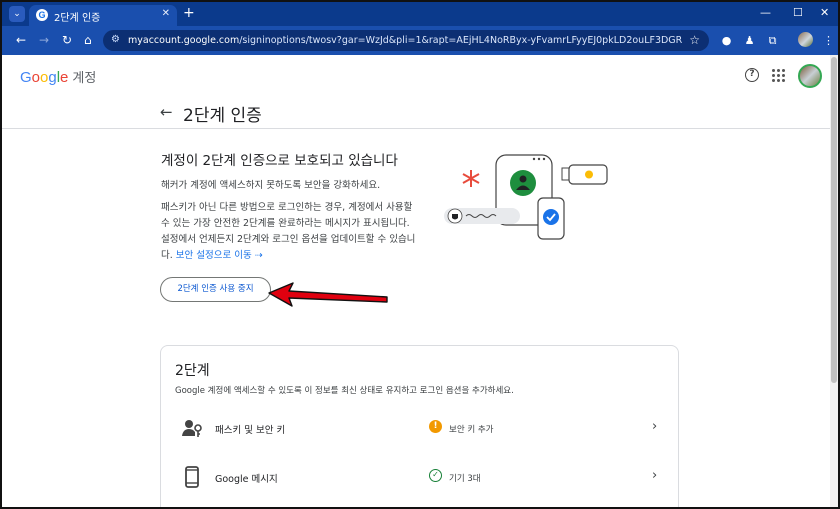 This screenshot has height=509, width=840. What do you see at coordinates (772, 40) in the screenshot?
I see `extensions-puzzle-icon: ⧉` at bounding box center [772, 40].